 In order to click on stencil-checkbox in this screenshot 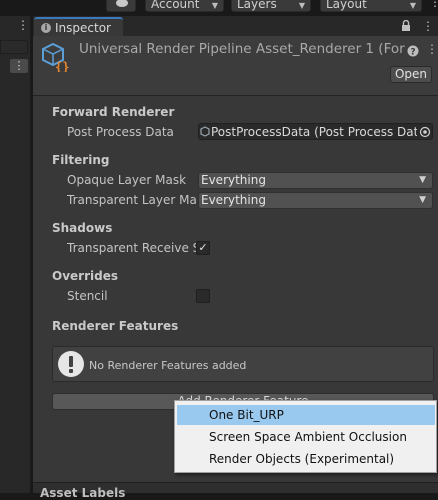, I will do `click(203, 296)`.